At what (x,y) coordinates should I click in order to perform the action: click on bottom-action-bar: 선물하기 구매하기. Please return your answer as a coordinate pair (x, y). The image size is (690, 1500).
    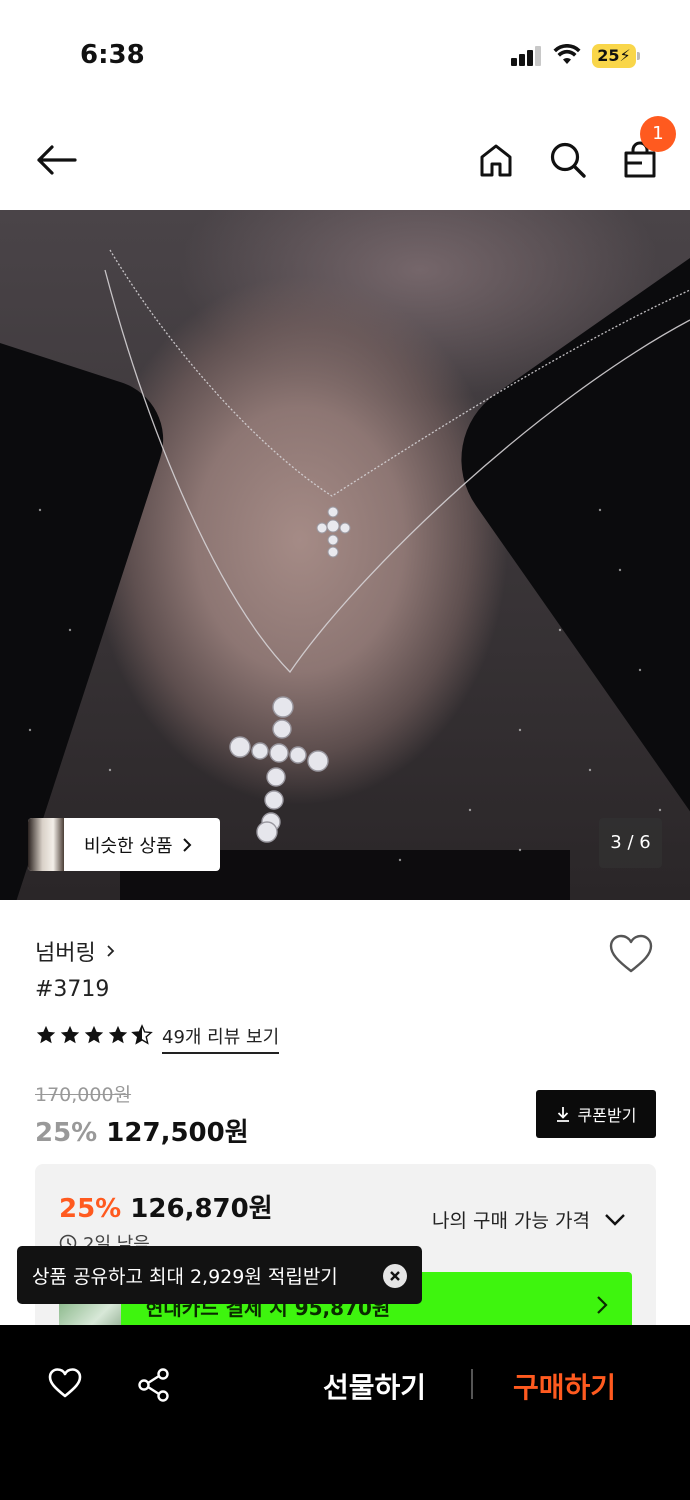
    Looking at the image, I should click on (345, 1412).